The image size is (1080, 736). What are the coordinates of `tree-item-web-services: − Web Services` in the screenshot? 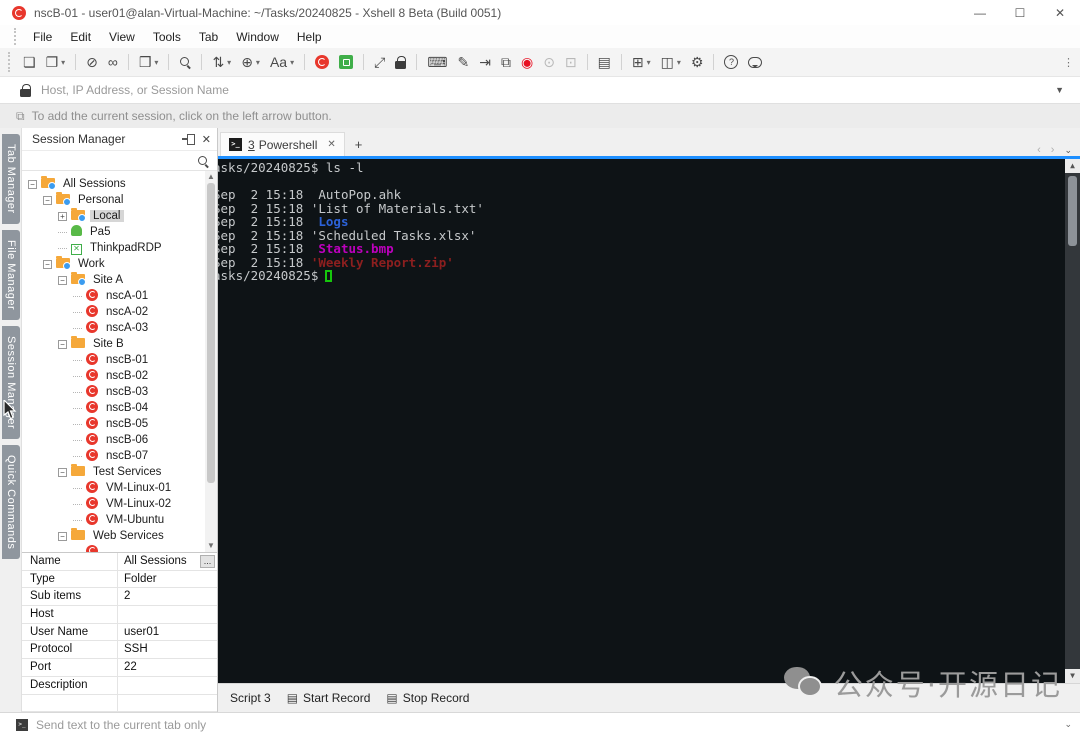 It's located at (119, 535).